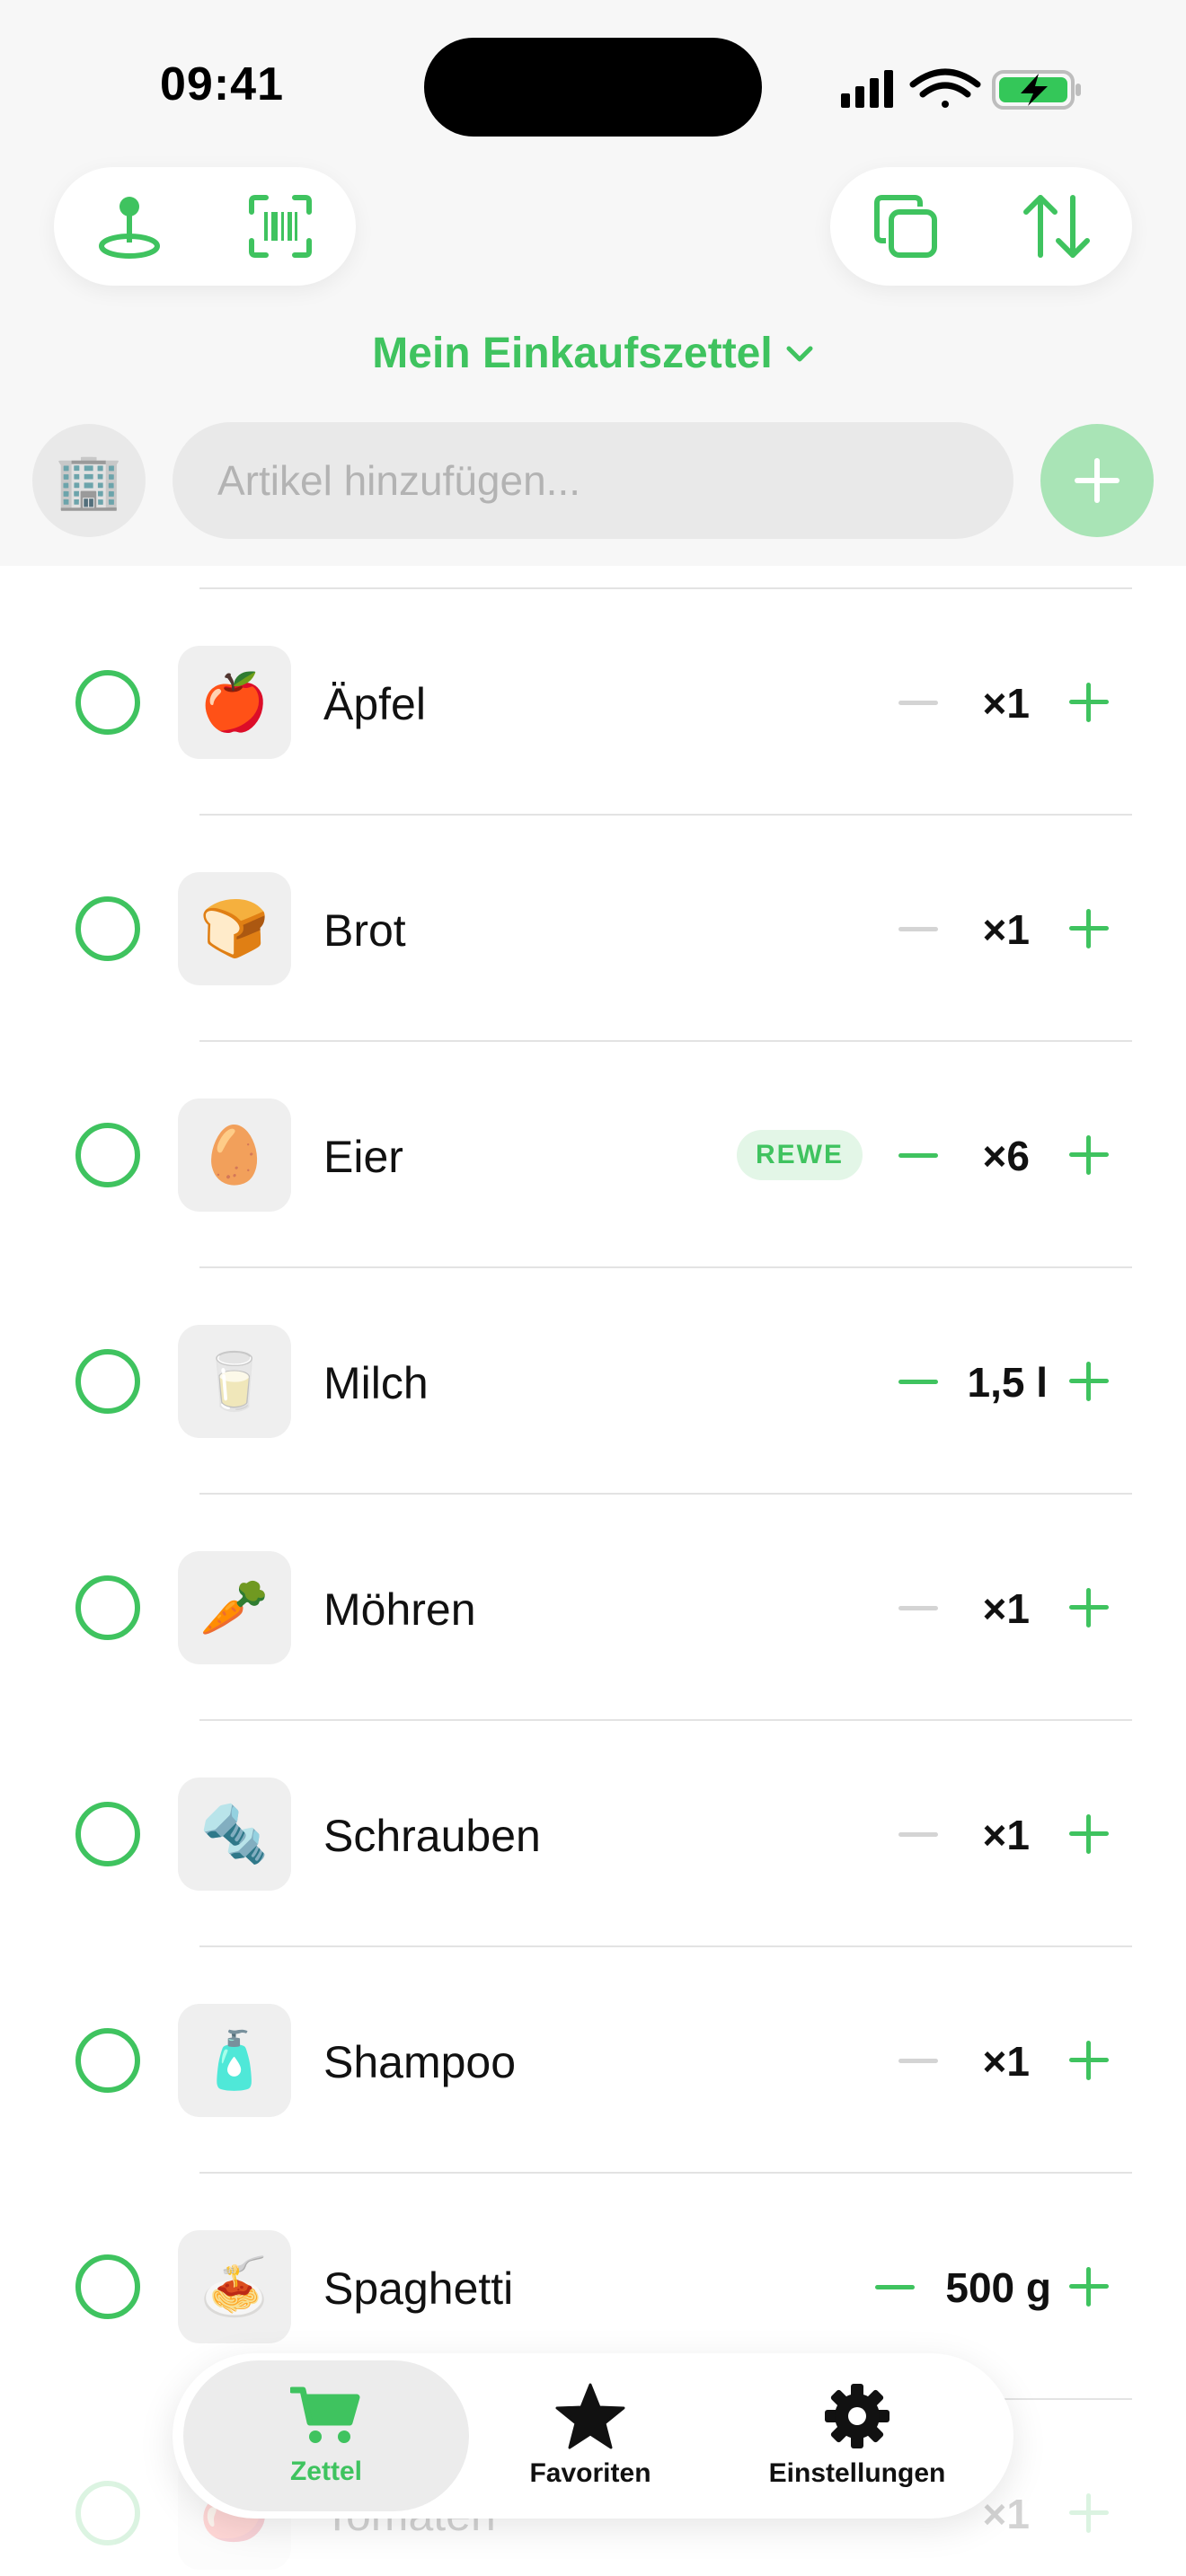 This screenshot has height=2576, width=1186. What do you see at coordinates (593, 2060) in the screenshot?
I see `list-item: 🧴 Shampoo ×1` at bounding box center [593, 2060].